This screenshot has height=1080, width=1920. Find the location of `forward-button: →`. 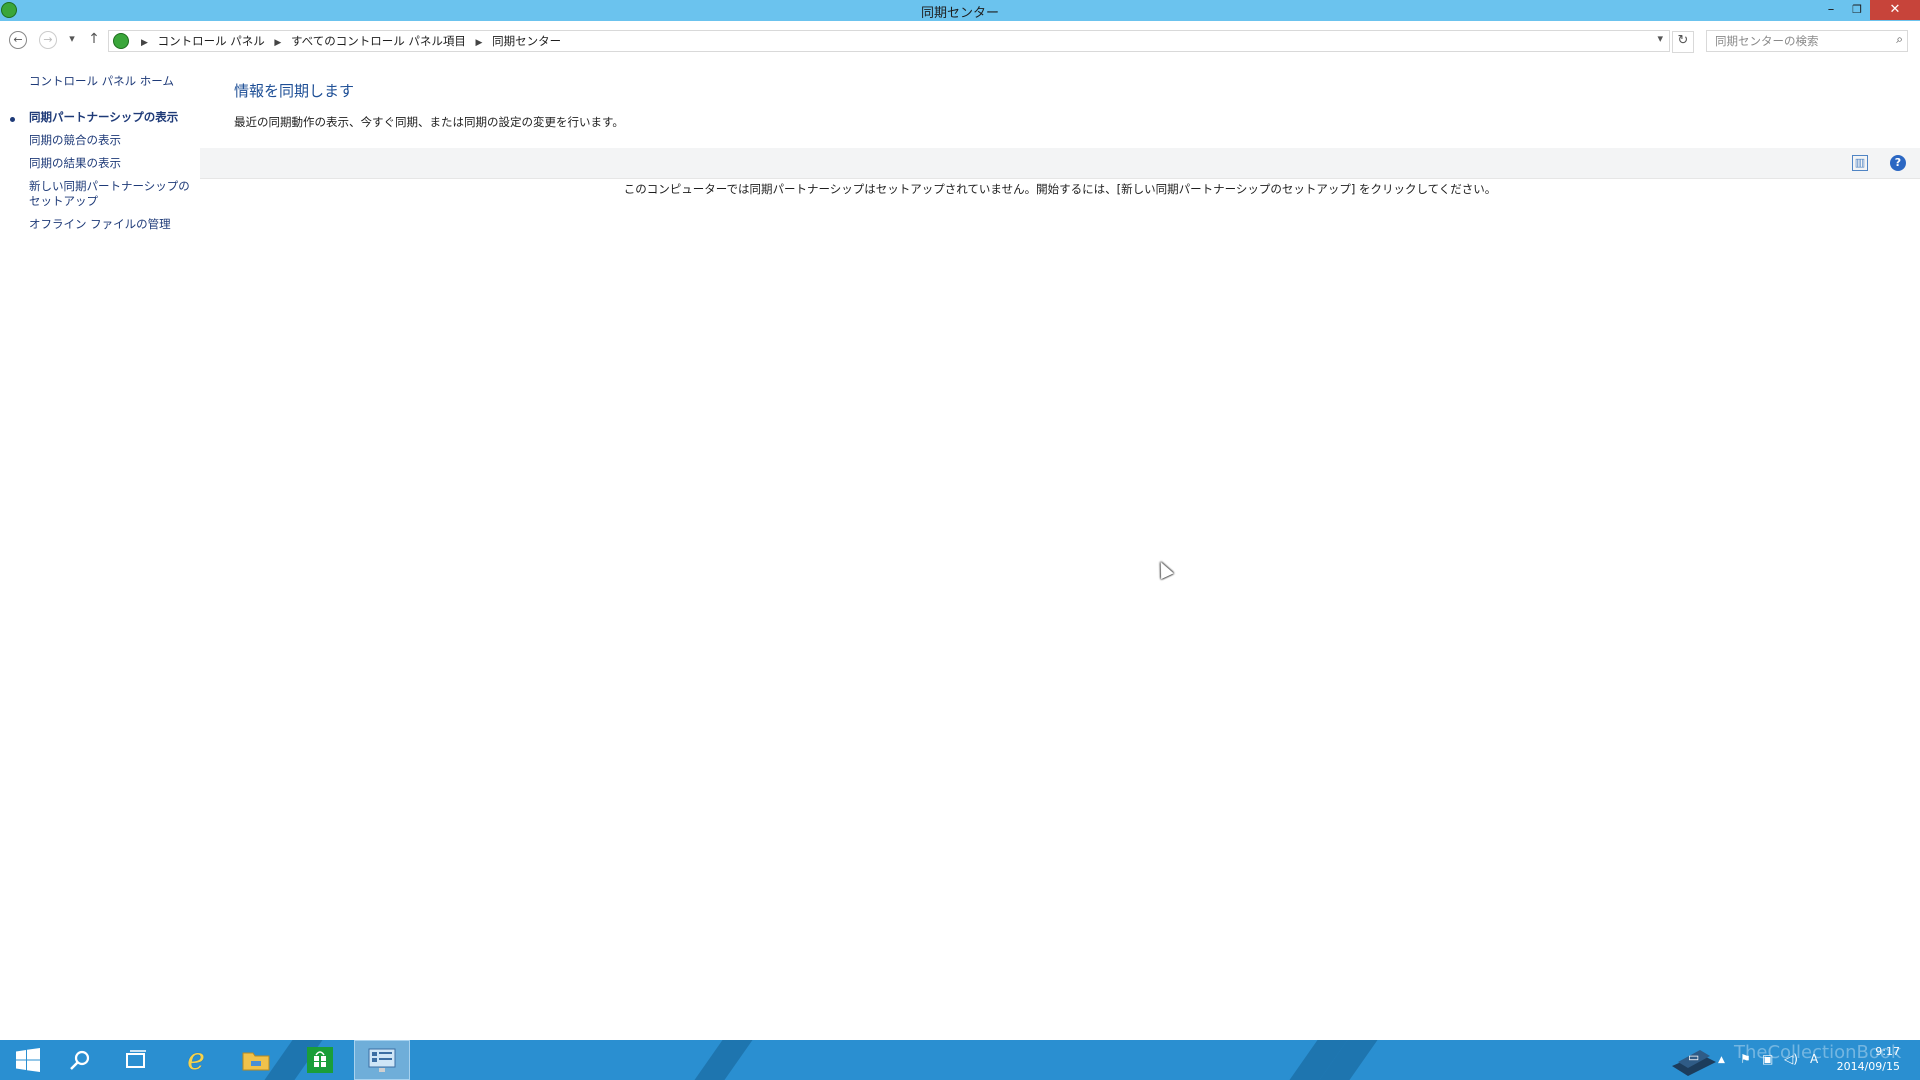

forward-button: → is located at coordinates (48, 40).